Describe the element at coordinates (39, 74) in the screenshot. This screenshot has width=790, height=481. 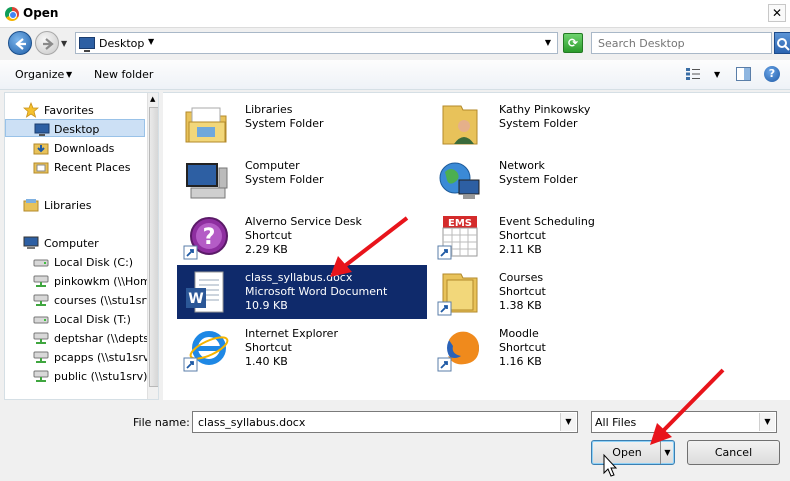
I see `organize-menu: Organize` at that location.